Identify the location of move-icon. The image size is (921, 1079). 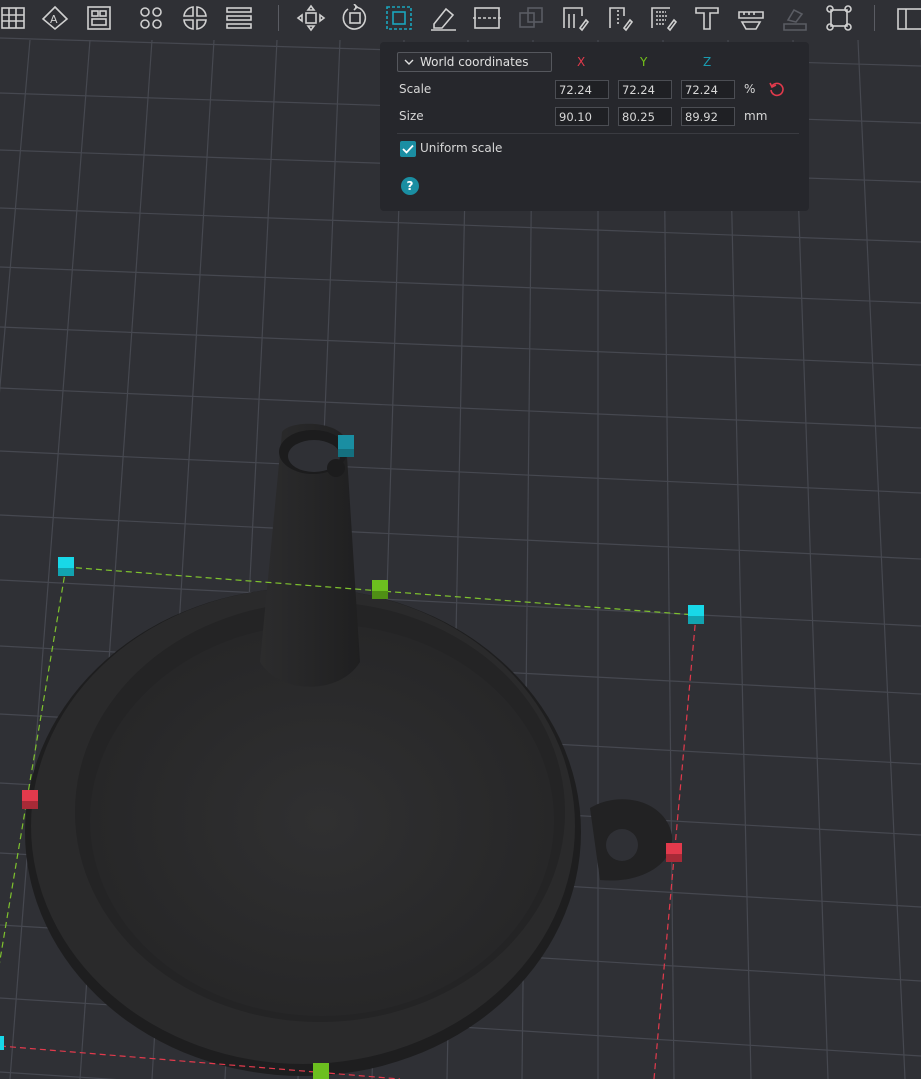
(311, 18).